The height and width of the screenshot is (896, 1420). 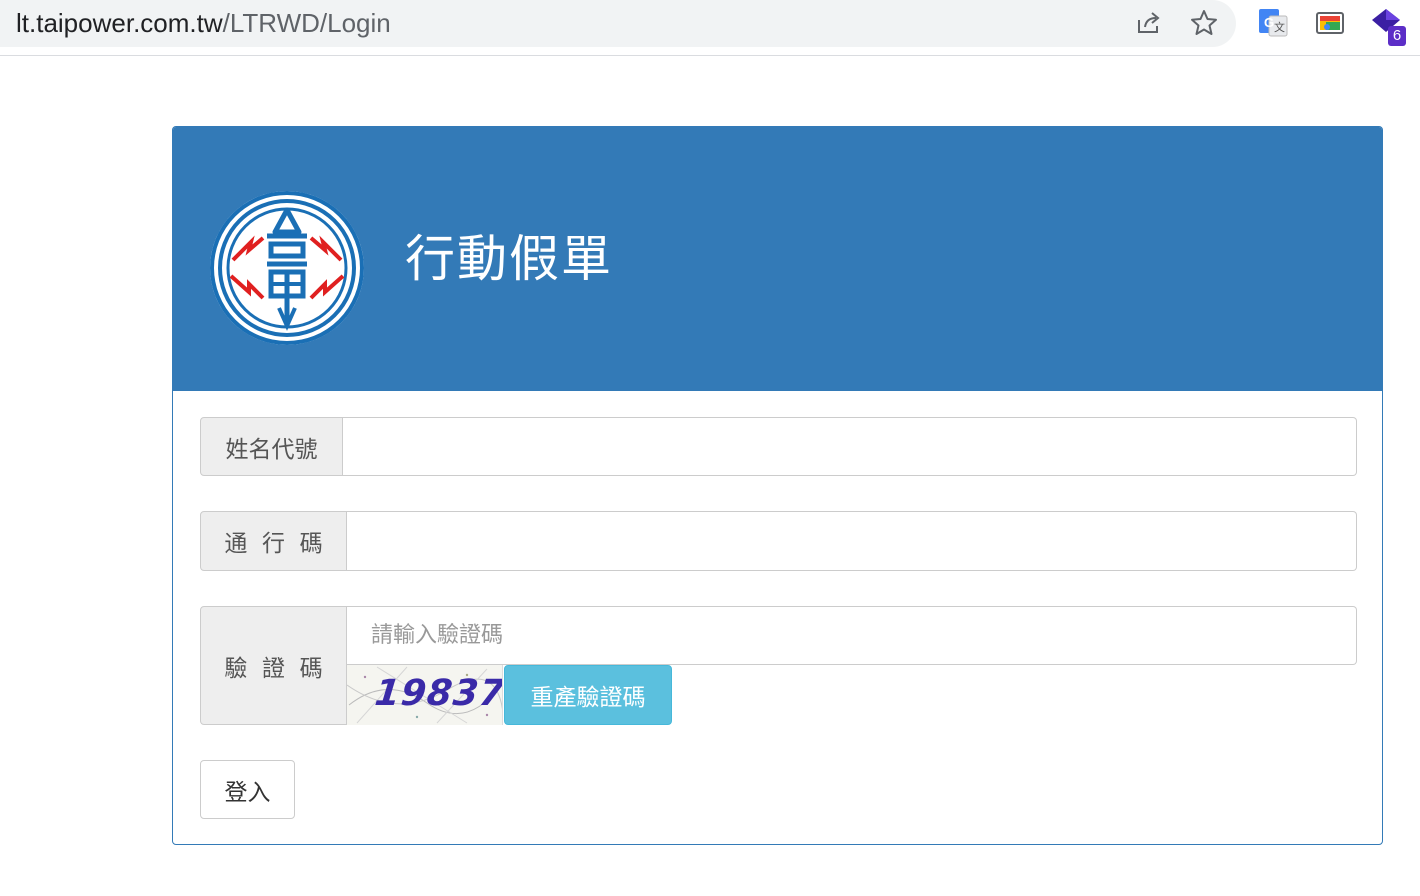 What do you see at coordinates (119, 23) in the screenshot?
I see `url-host: lt.taipower.com.tw` at bounding box center [119, 23].